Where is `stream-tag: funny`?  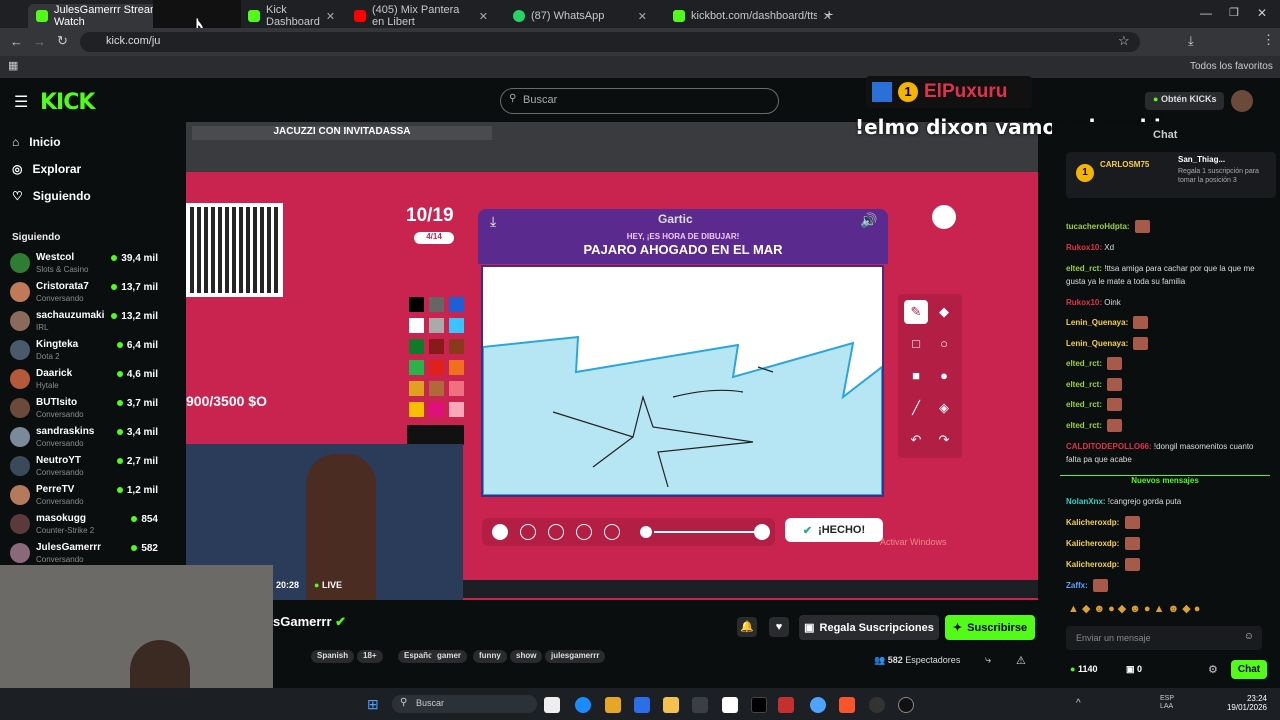 stream-tag: funny is located at coordinates (490, 656).